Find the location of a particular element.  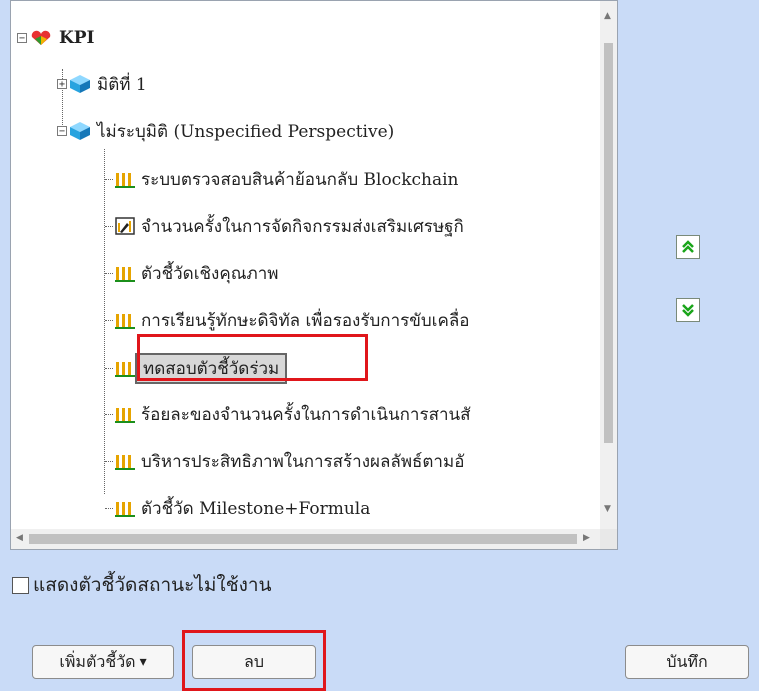

tree-node-label: ระบบตรวจสอบสินค้าย้อนกลับ Blockchain is located at coordinates (300, 179).